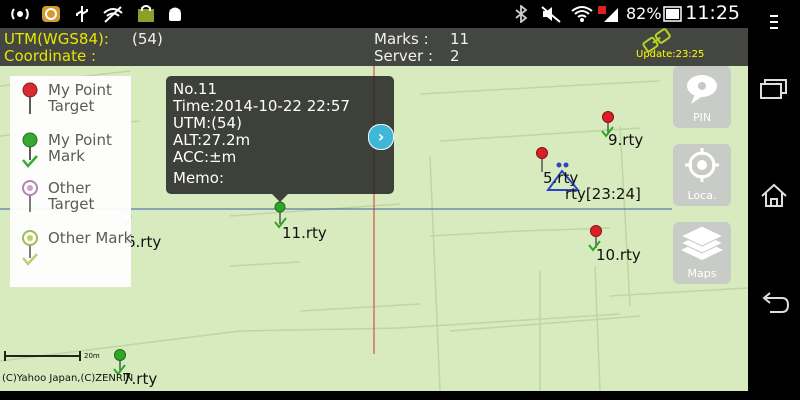 The image size is (800, 400). What do you see at coordinates (71, 196) in the screenshot?
I see `legend-label: Other Target` at bounding box center [71, 196].